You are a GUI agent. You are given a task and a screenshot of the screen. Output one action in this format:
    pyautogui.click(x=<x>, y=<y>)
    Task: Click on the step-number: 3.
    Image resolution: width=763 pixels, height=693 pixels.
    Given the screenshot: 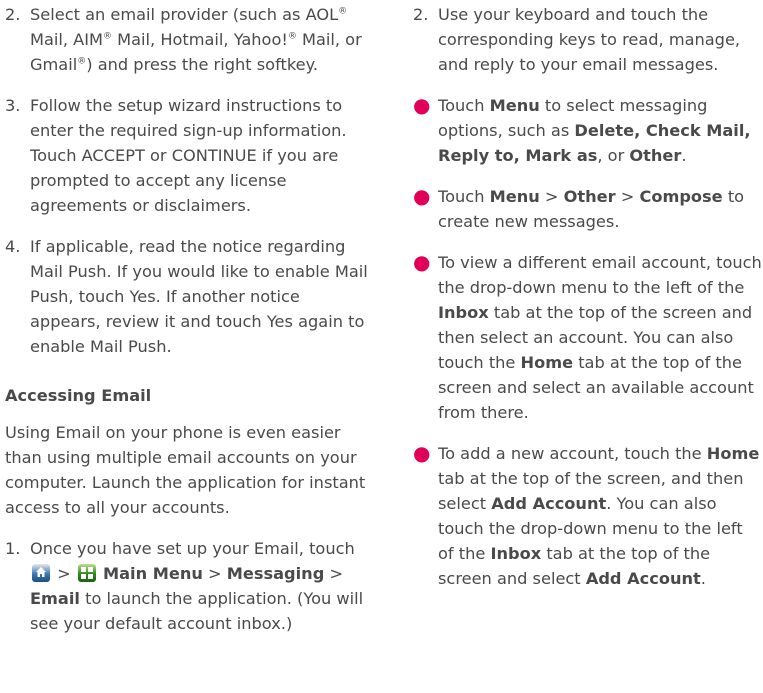 What is the action you would take?
    pyautogui.click(x=13, y=105)
    